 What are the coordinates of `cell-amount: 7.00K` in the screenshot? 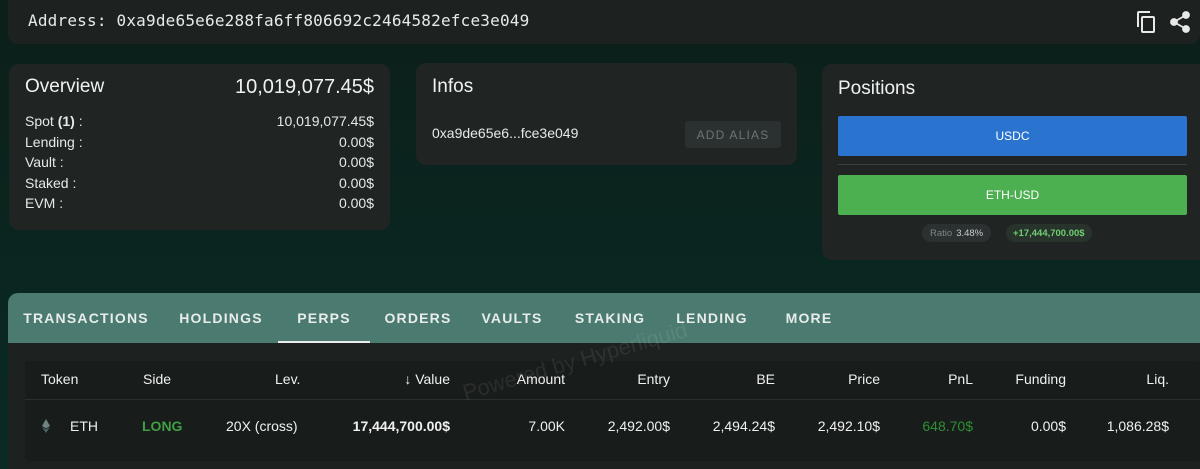 It's located at (546, 426).